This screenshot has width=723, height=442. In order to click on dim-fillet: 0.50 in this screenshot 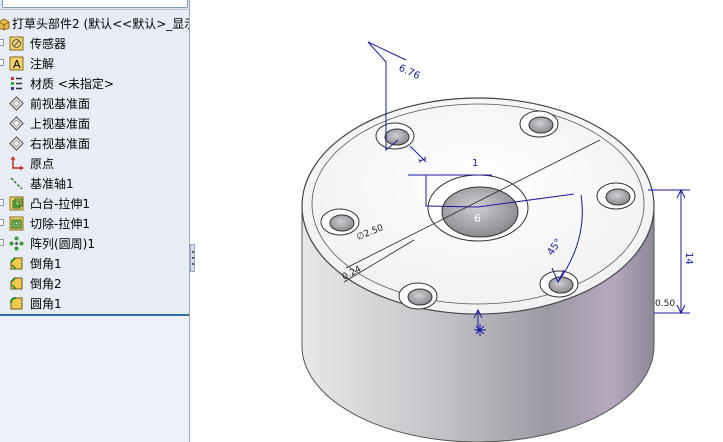, I will do `click(665, 304)`.